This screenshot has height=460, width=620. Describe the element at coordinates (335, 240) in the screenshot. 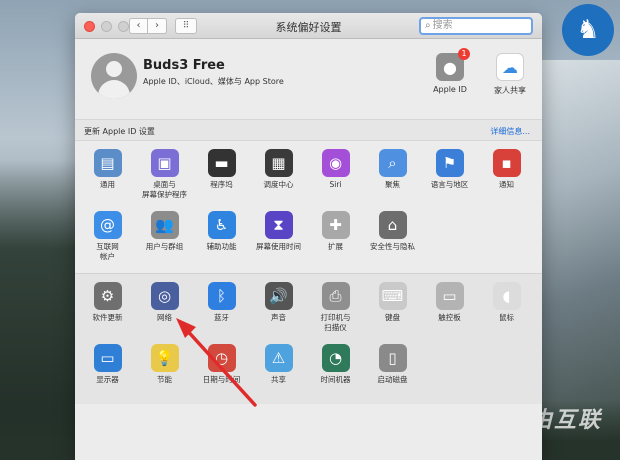

I see `pane-extensions: ✚ 扩展` at that location.